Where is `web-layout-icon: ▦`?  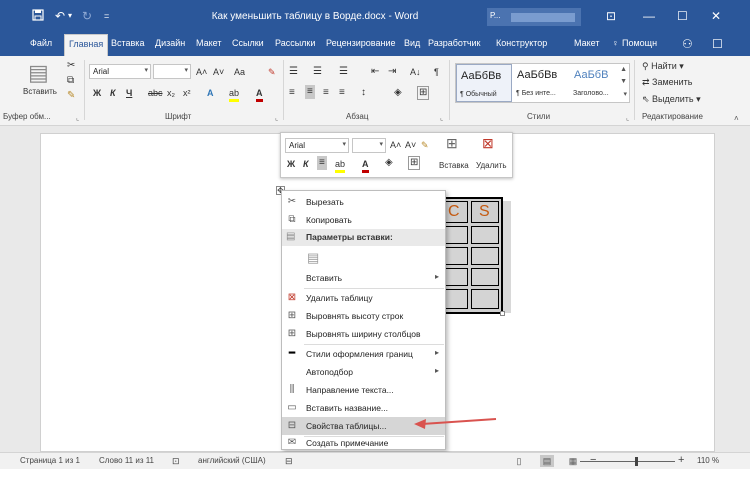
web-layout-icon: ▦ is located at coordinates (573, 461).